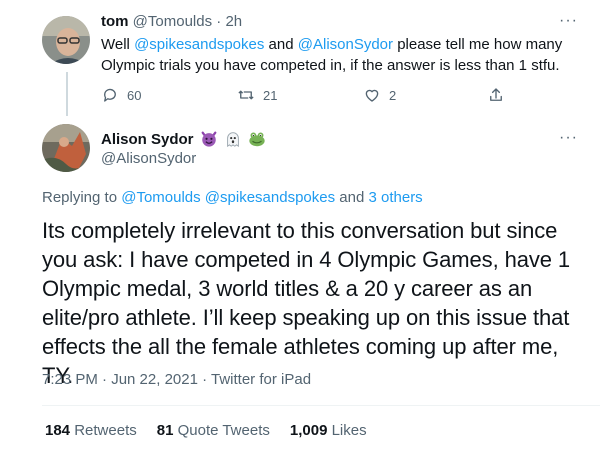  What do you see at coordinates (58, 430) in the screenshot?
I see `retweets-count: 184` at bounding box center [58, 430].